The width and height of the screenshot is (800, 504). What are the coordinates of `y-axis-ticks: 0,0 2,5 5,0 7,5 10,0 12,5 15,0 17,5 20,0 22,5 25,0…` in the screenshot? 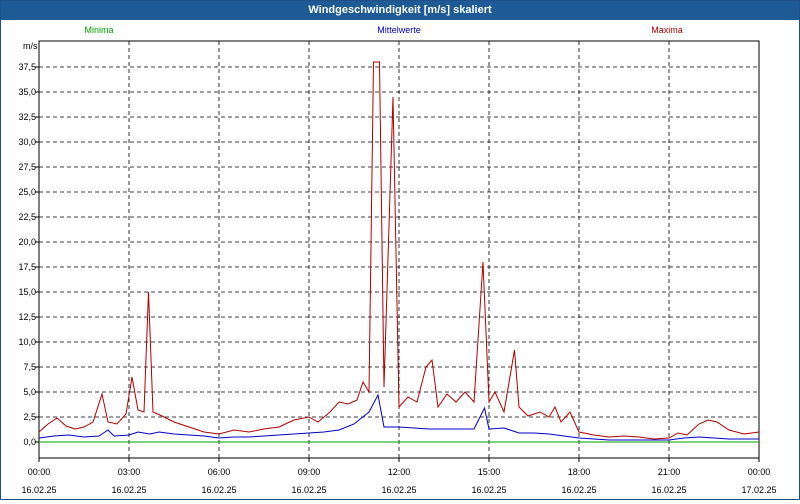 It's located at (28, 254).